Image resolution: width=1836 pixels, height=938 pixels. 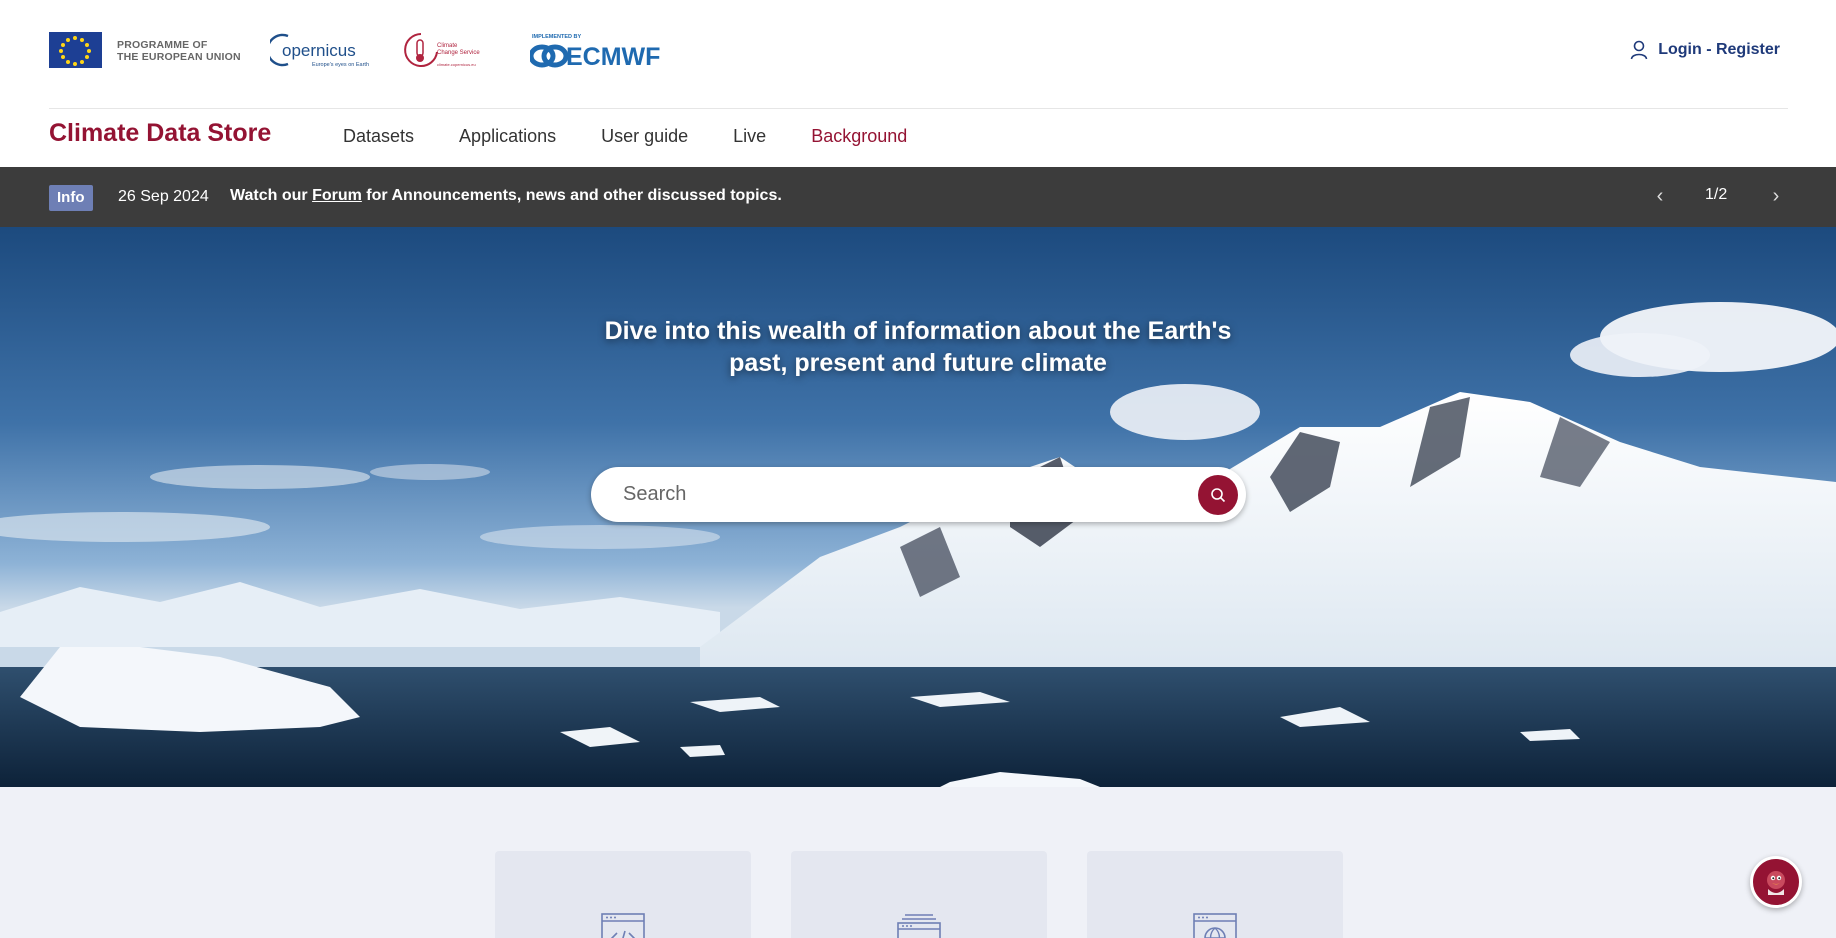 I want to click on chatbot-button, so click(x=1776, y=882).